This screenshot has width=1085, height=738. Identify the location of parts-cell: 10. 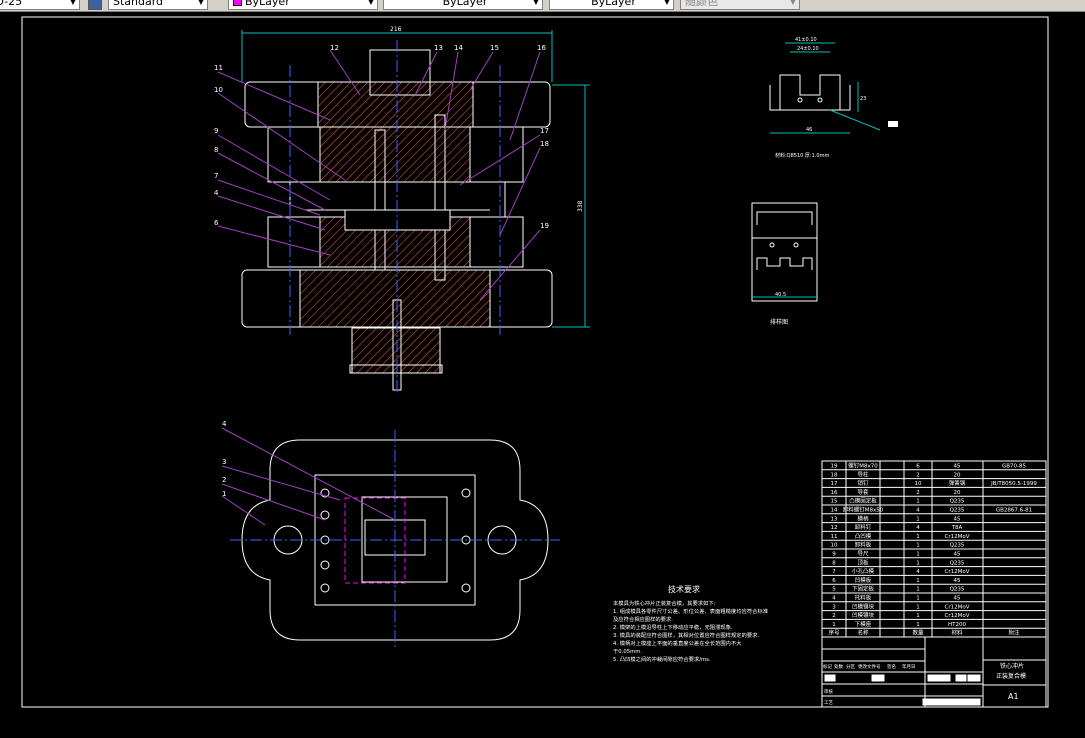
(918, 484).